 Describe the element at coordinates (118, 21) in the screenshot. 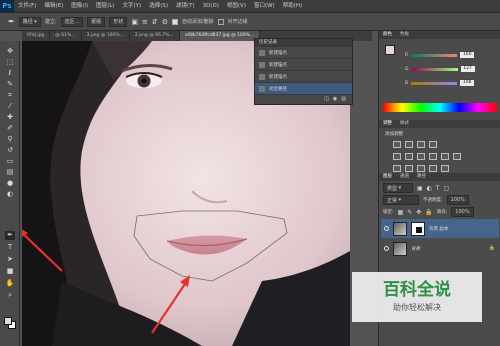

I see `make-shape-button: 形状` at that location.